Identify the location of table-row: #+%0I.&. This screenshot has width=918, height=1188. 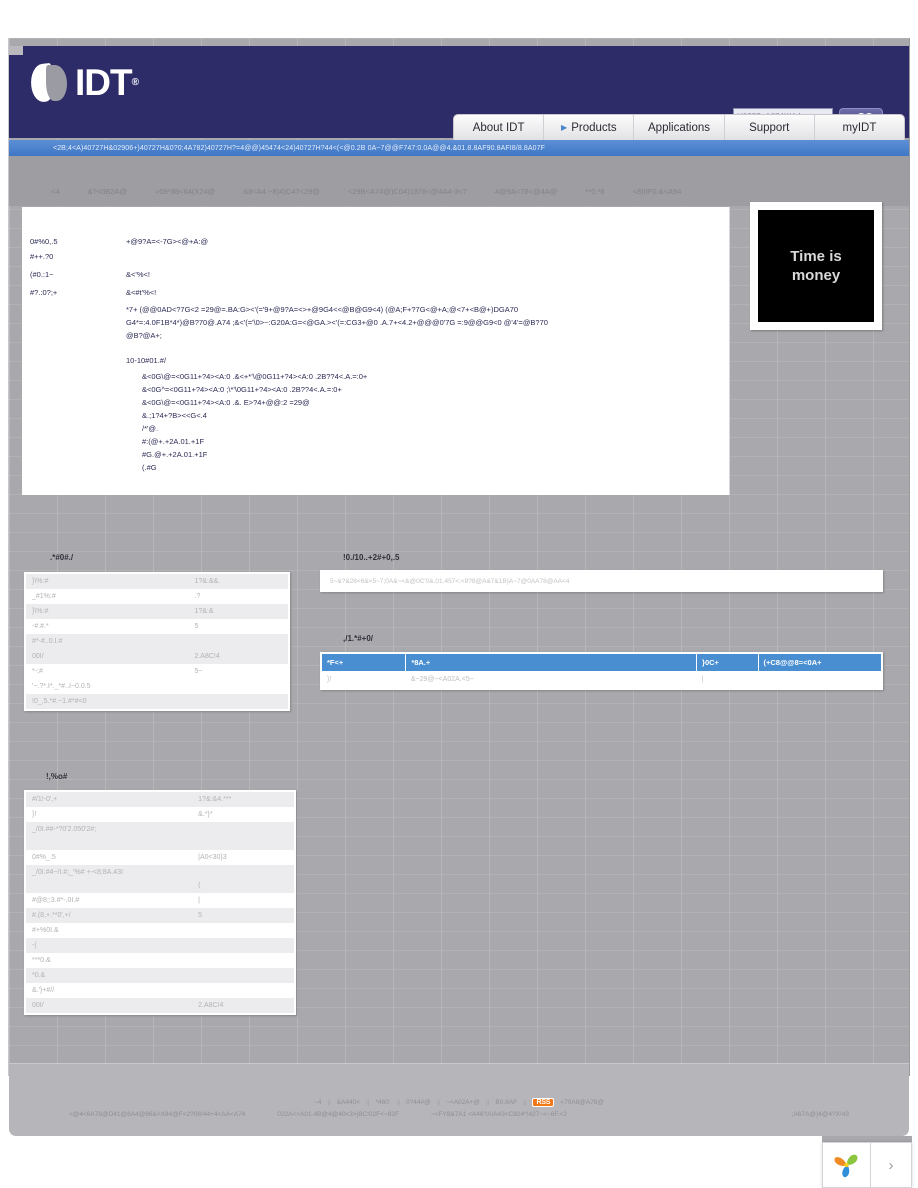
(160, 930).